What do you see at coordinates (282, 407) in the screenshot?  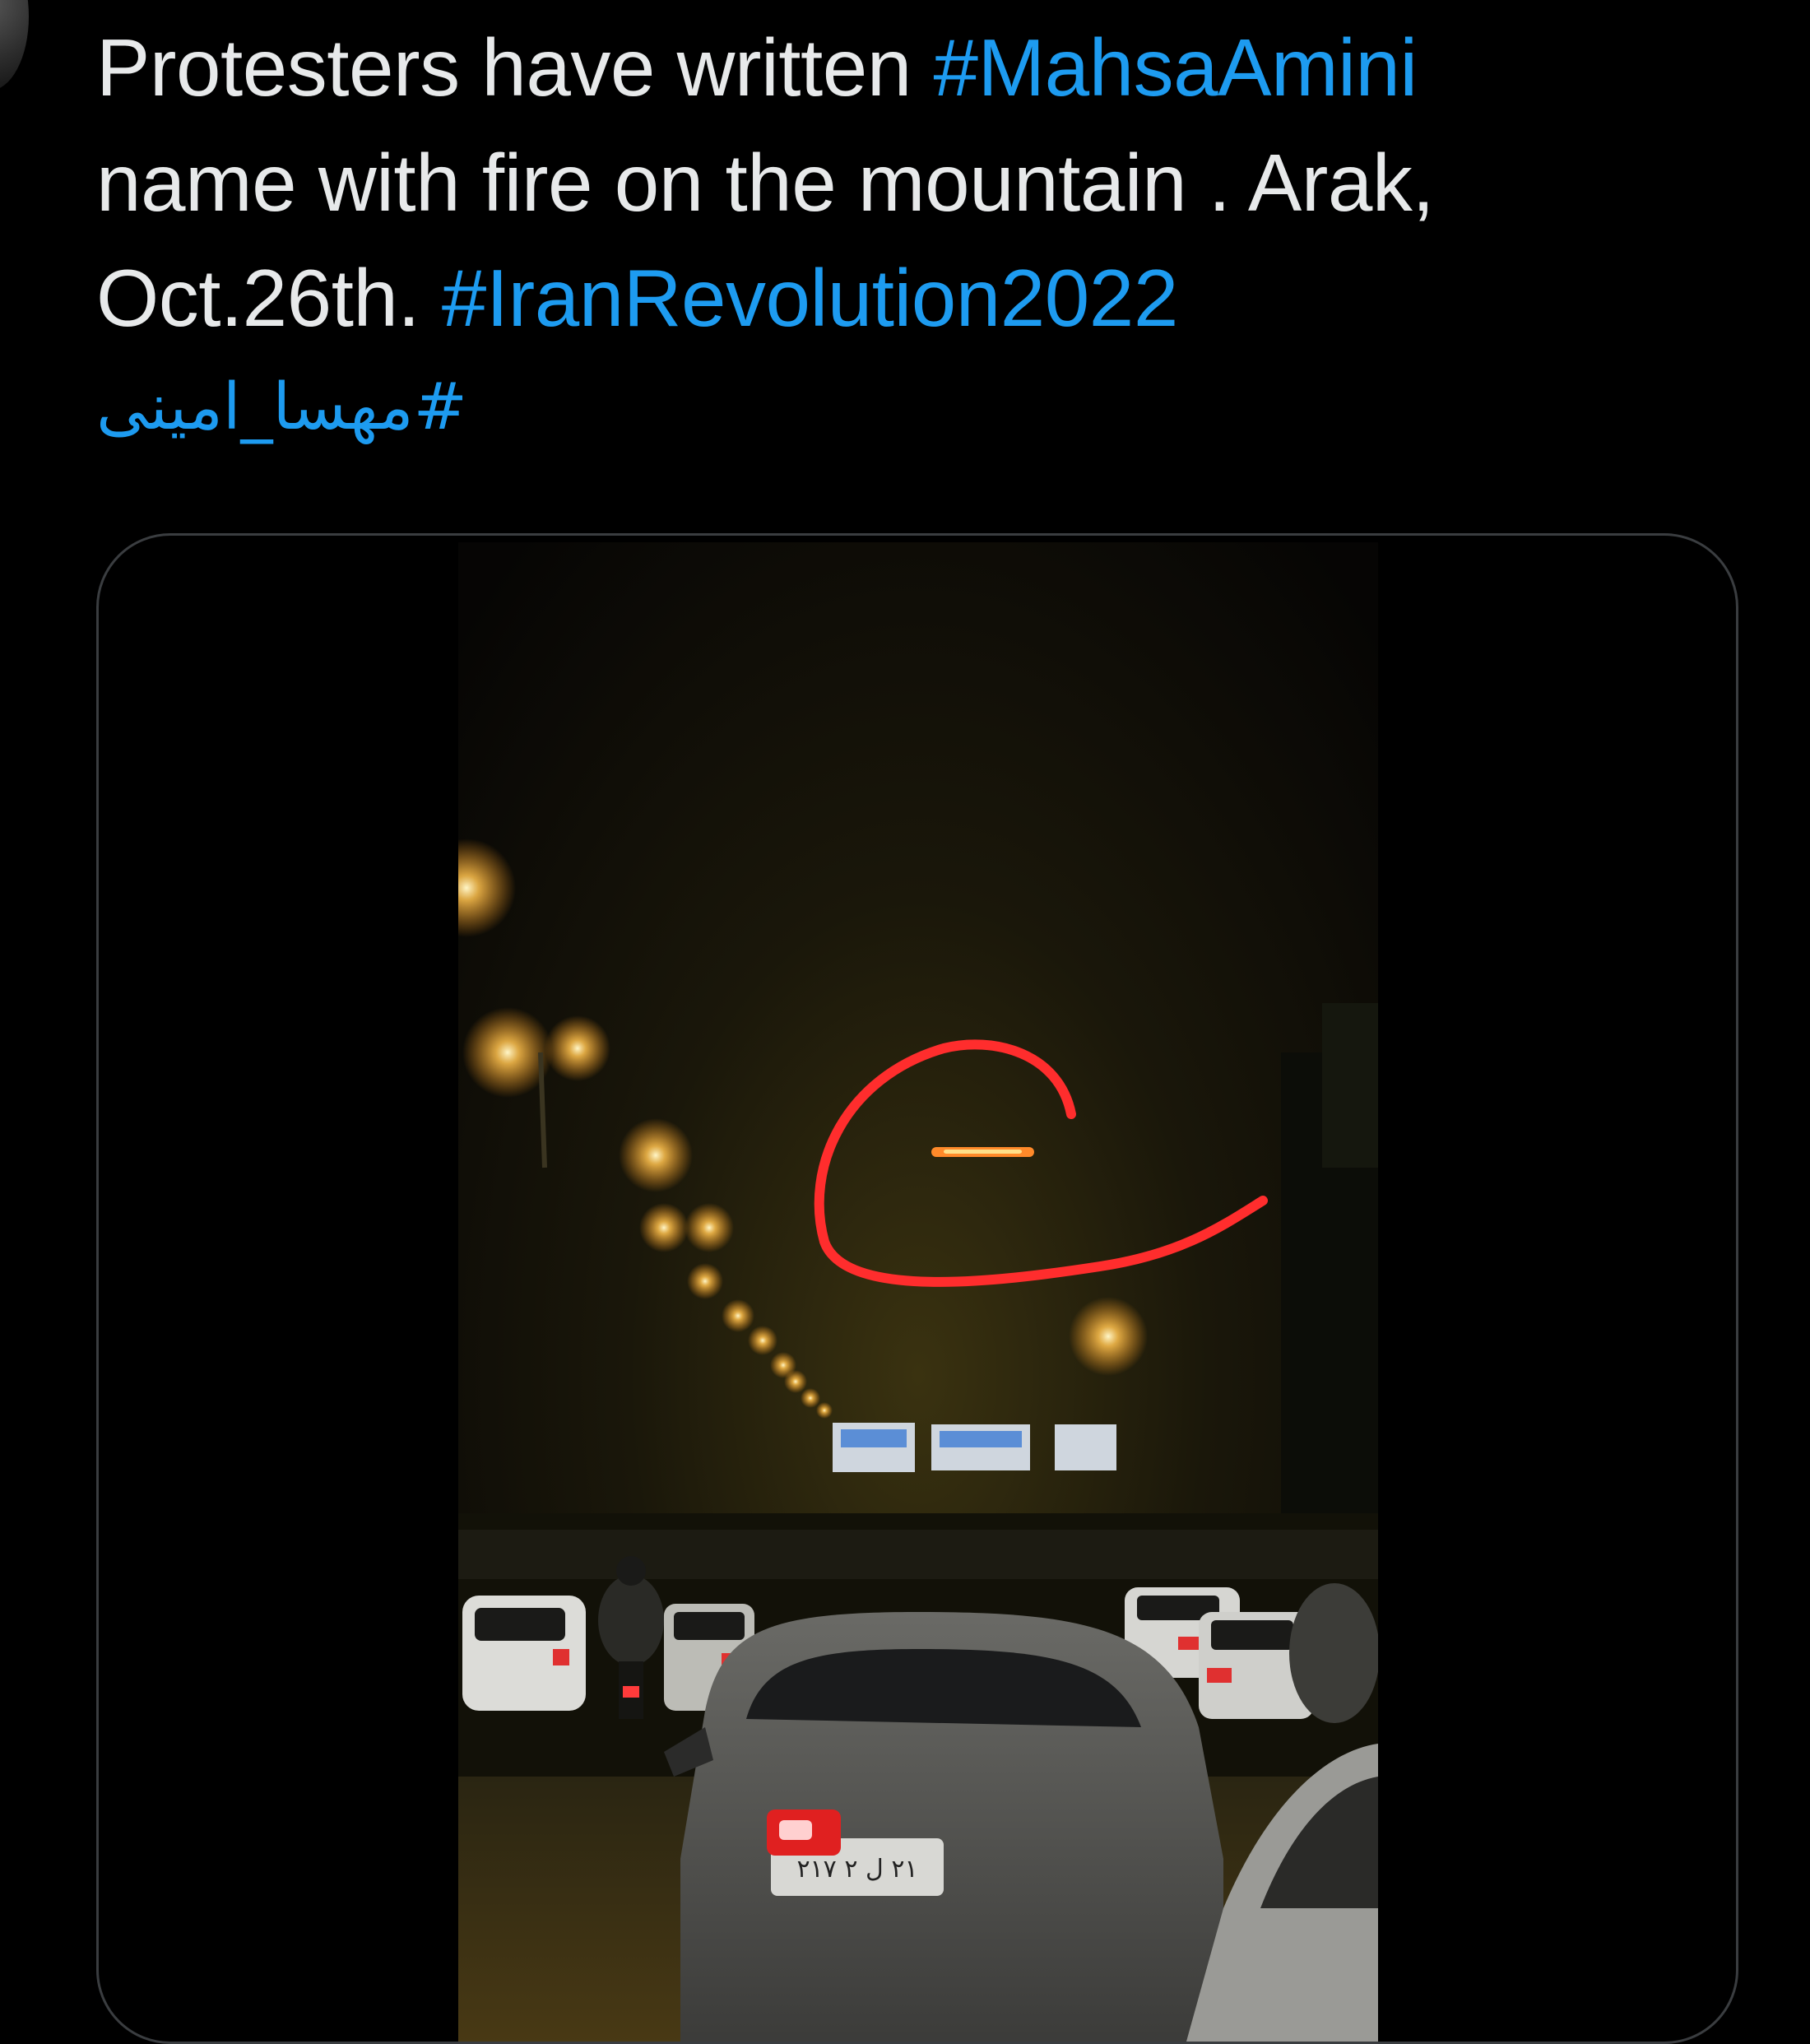 I see `hashtag-persian-link: #مهسا_امینی` at bounding box center [282, 407].